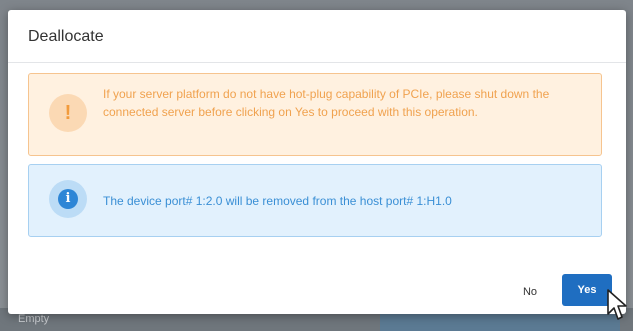  I want to click on backdrop-label: Empty, so click(34, 319).